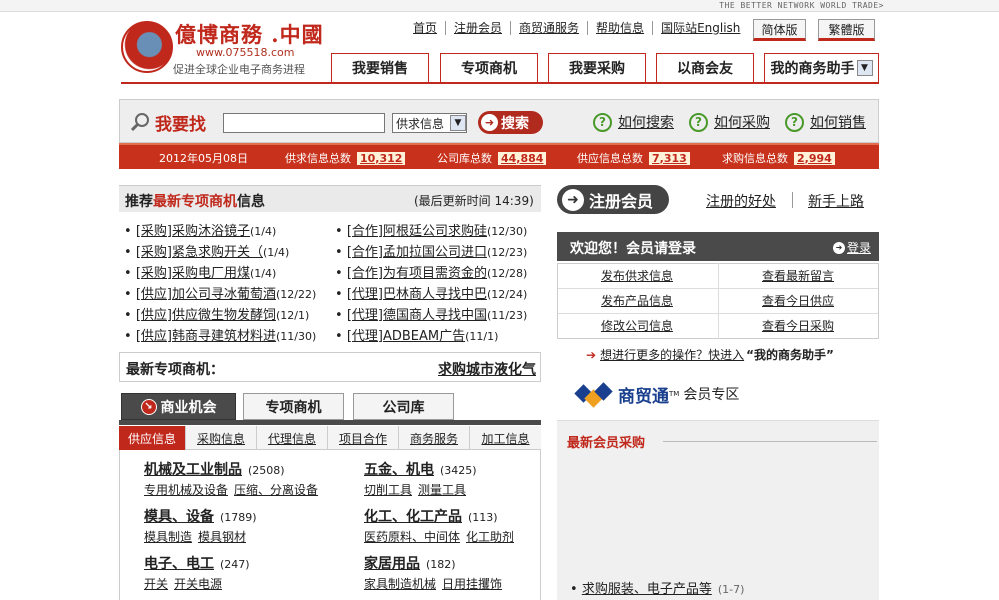 This screenshot has width=999, height=600. What do you see at coordinates (292, 438) in the screenshot?
I see `subtab-agency: 代理信息` at bounding box center [292, 438].